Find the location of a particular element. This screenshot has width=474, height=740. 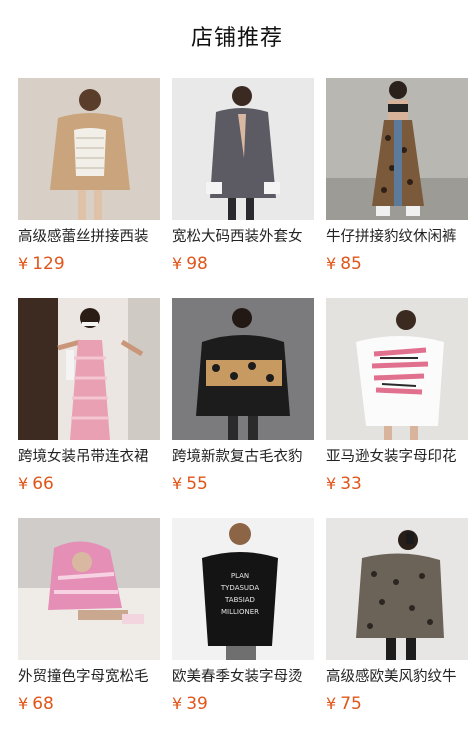

product-image-leopard-denim-pants is located at coordinates (397, 149).